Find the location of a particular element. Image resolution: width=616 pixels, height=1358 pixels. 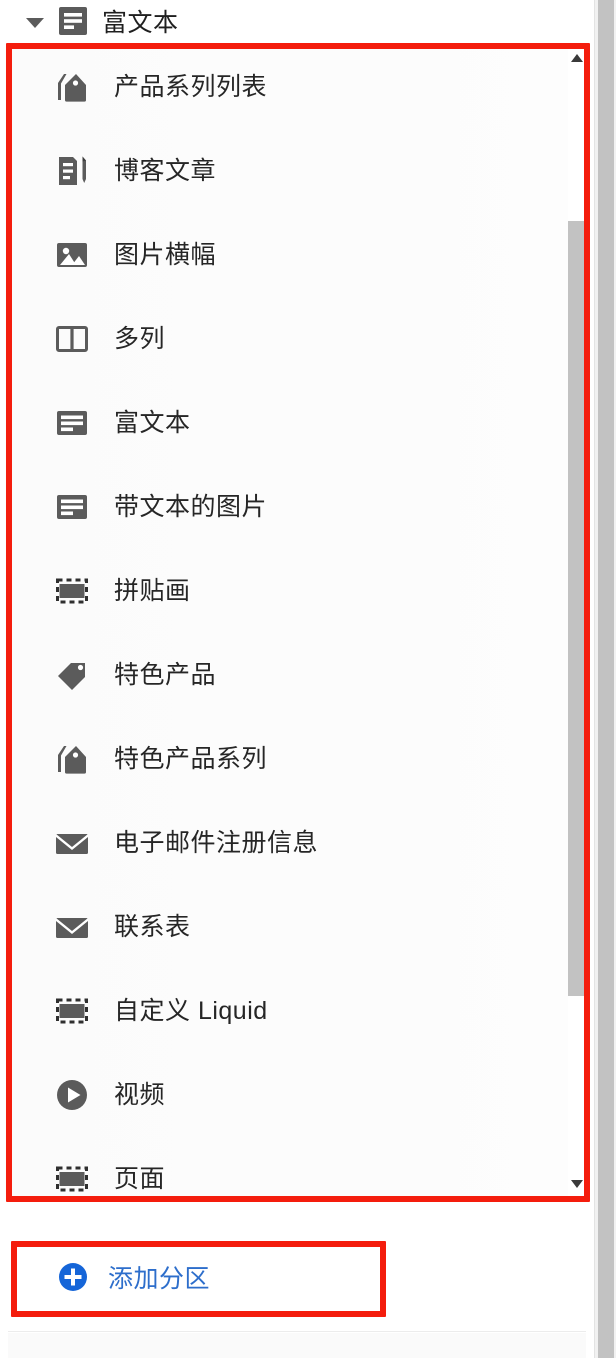

section-list-item: 联系表 is located at coordinates (288, 927).